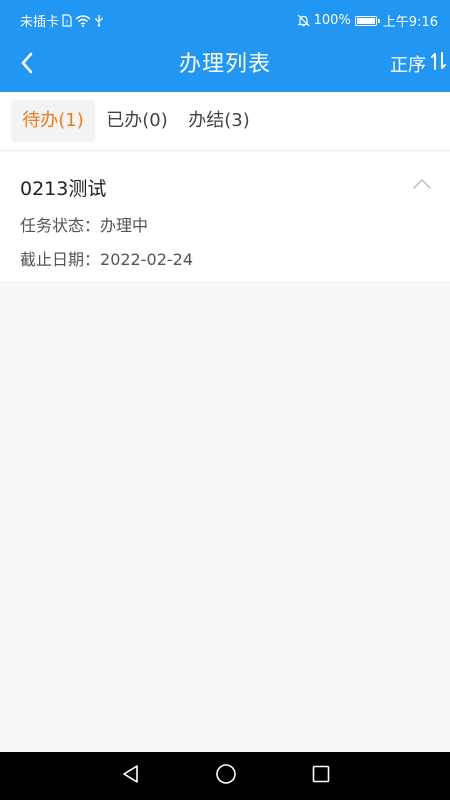 This screenshot has width=450, height=800. I want to click on status-right: 100% 上午9:16, so click(367, 20).